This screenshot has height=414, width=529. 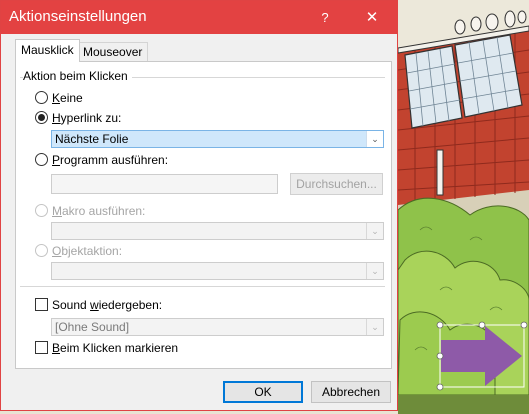 What do you see at coordinates (78, 16) in the screenshot?
I see `dialog-title: Aktionseinstellungen` at bounding box center [78, 16].